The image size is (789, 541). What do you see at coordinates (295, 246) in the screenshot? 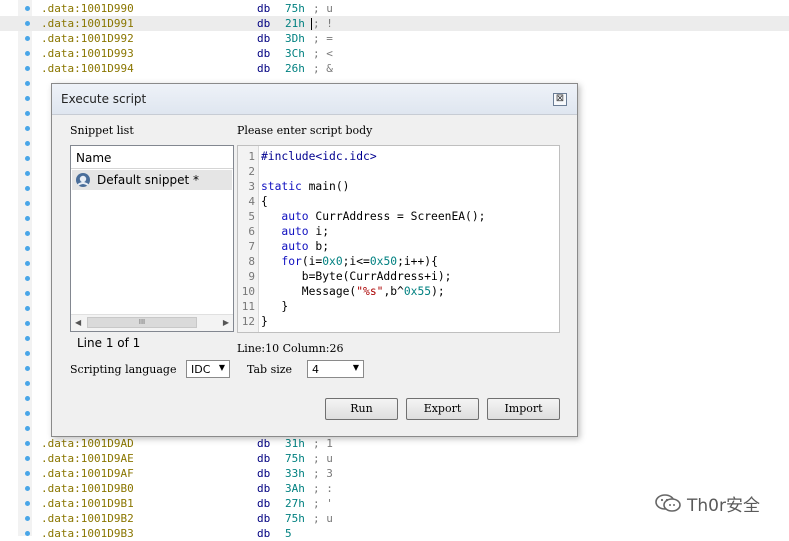
I see `code-line: auto b;` at bounding box center [295, 246].